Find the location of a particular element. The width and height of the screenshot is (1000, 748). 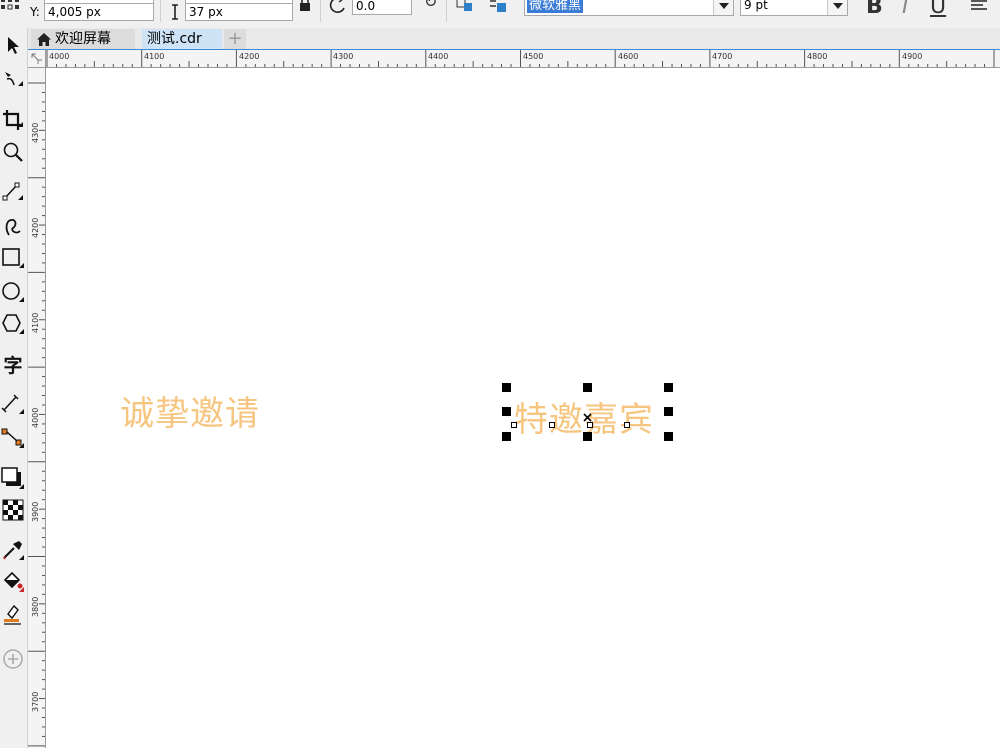

ruler-label: 4600 is located at coordinates (628, 56).